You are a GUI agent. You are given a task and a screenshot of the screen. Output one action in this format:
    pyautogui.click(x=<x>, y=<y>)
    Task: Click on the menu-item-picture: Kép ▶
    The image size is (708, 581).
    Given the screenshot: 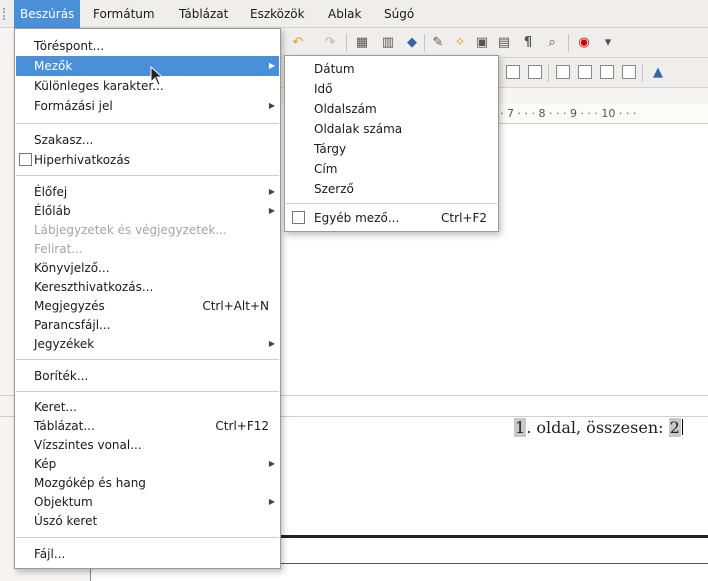 What is the action you would take?
    pyautogui.click(x=147, y=464)
    